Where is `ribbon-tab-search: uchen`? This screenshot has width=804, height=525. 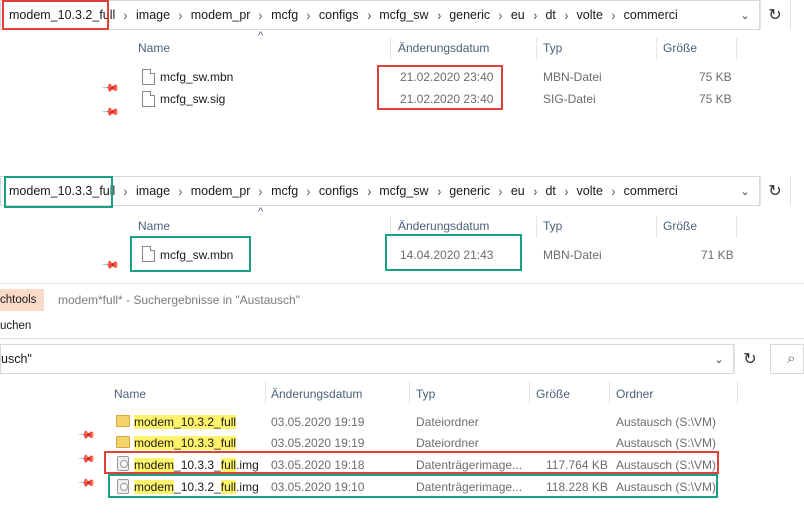 ribbon-tab-search: uchen is located at coordinates (15, 326).